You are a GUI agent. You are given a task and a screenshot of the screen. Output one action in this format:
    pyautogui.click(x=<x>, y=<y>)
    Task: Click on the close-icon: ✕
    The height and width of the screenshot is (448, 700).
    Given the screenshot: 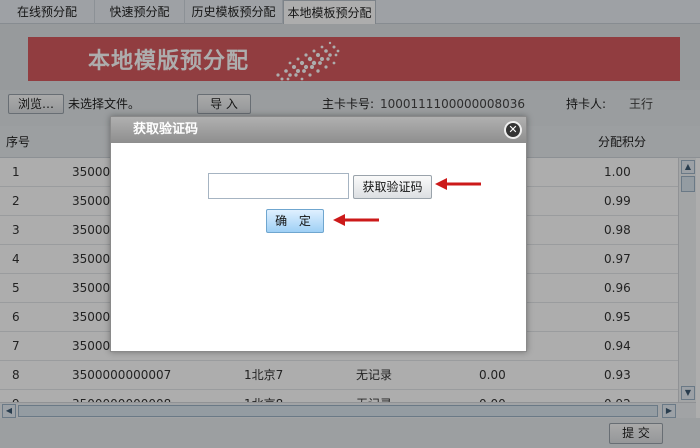 What is the action you would take?
    pyautogui.click(x=513, y=130)
    